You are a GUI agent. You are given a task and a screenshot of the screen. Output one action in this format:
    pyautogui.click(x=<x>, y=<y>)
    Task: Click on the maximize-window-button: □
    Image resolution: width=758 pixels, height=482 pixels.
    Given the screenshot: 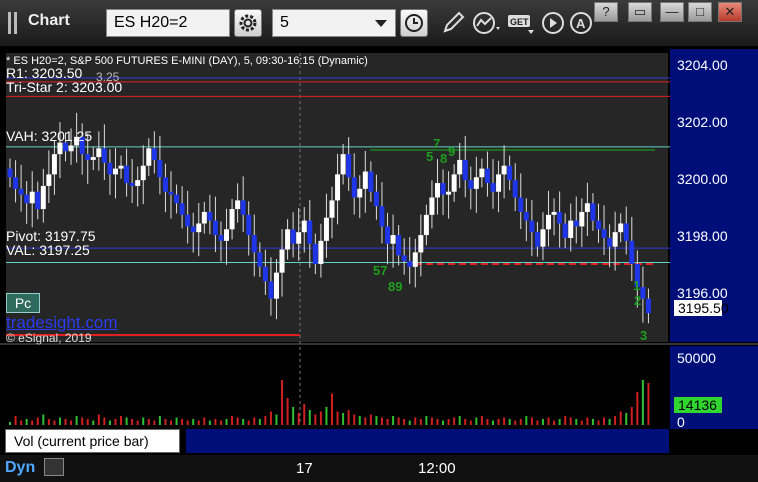 What is the action you would take?
    pyautogui.click(x=700, y=12)
    